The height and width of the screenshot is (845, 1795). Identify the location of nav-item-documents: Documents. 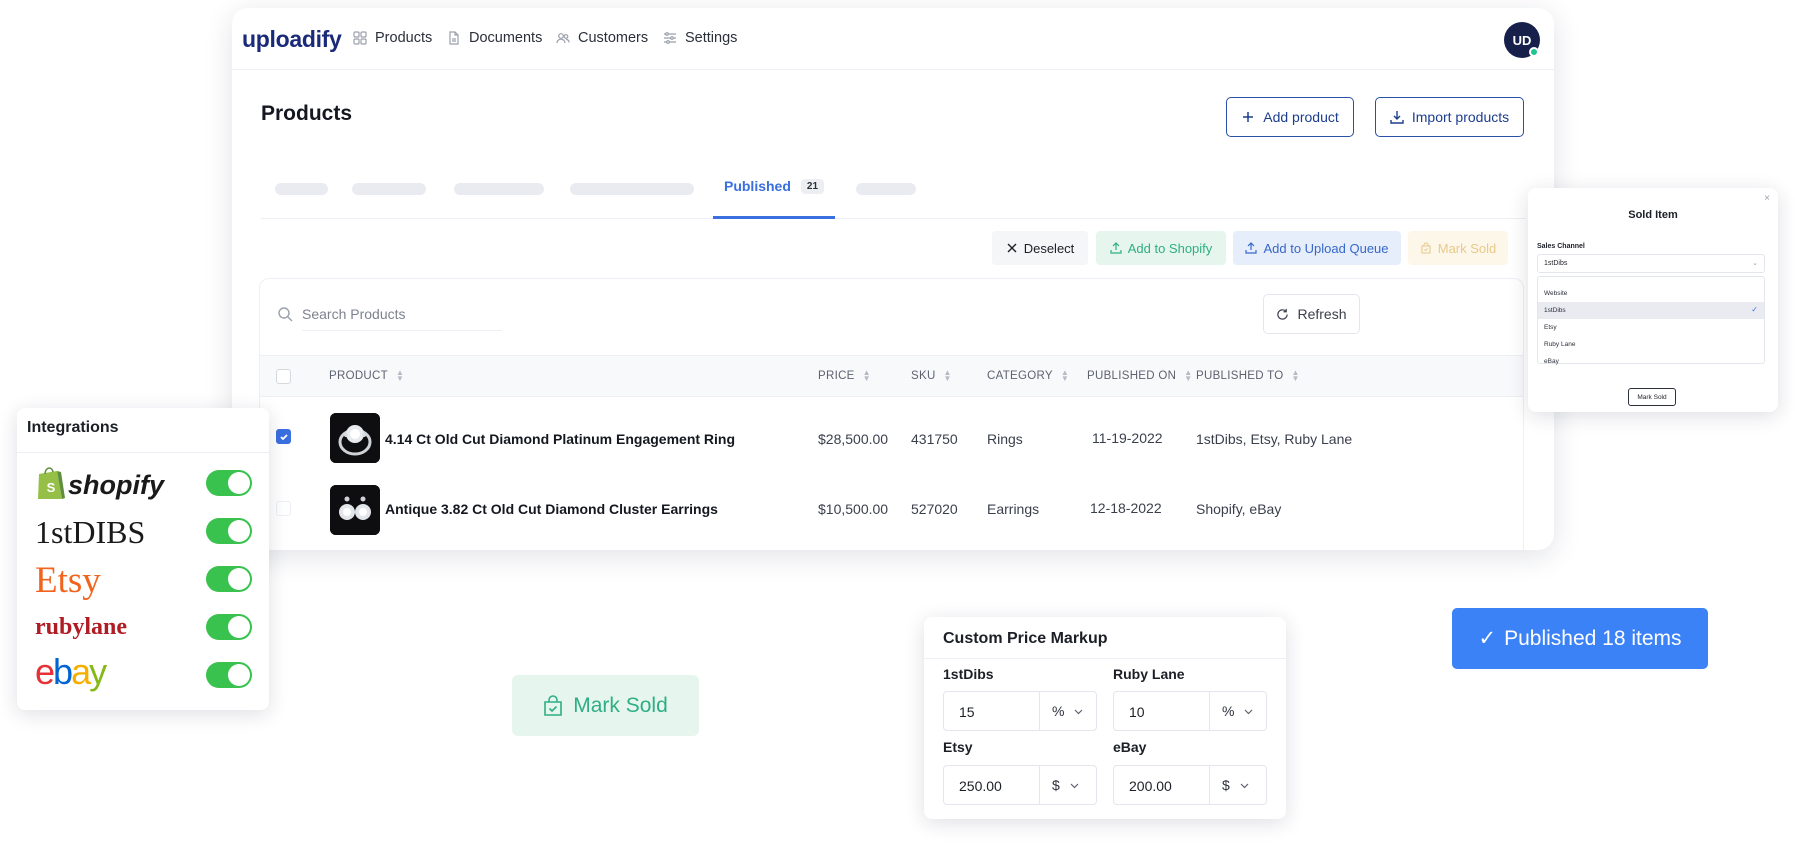
(494, 38).